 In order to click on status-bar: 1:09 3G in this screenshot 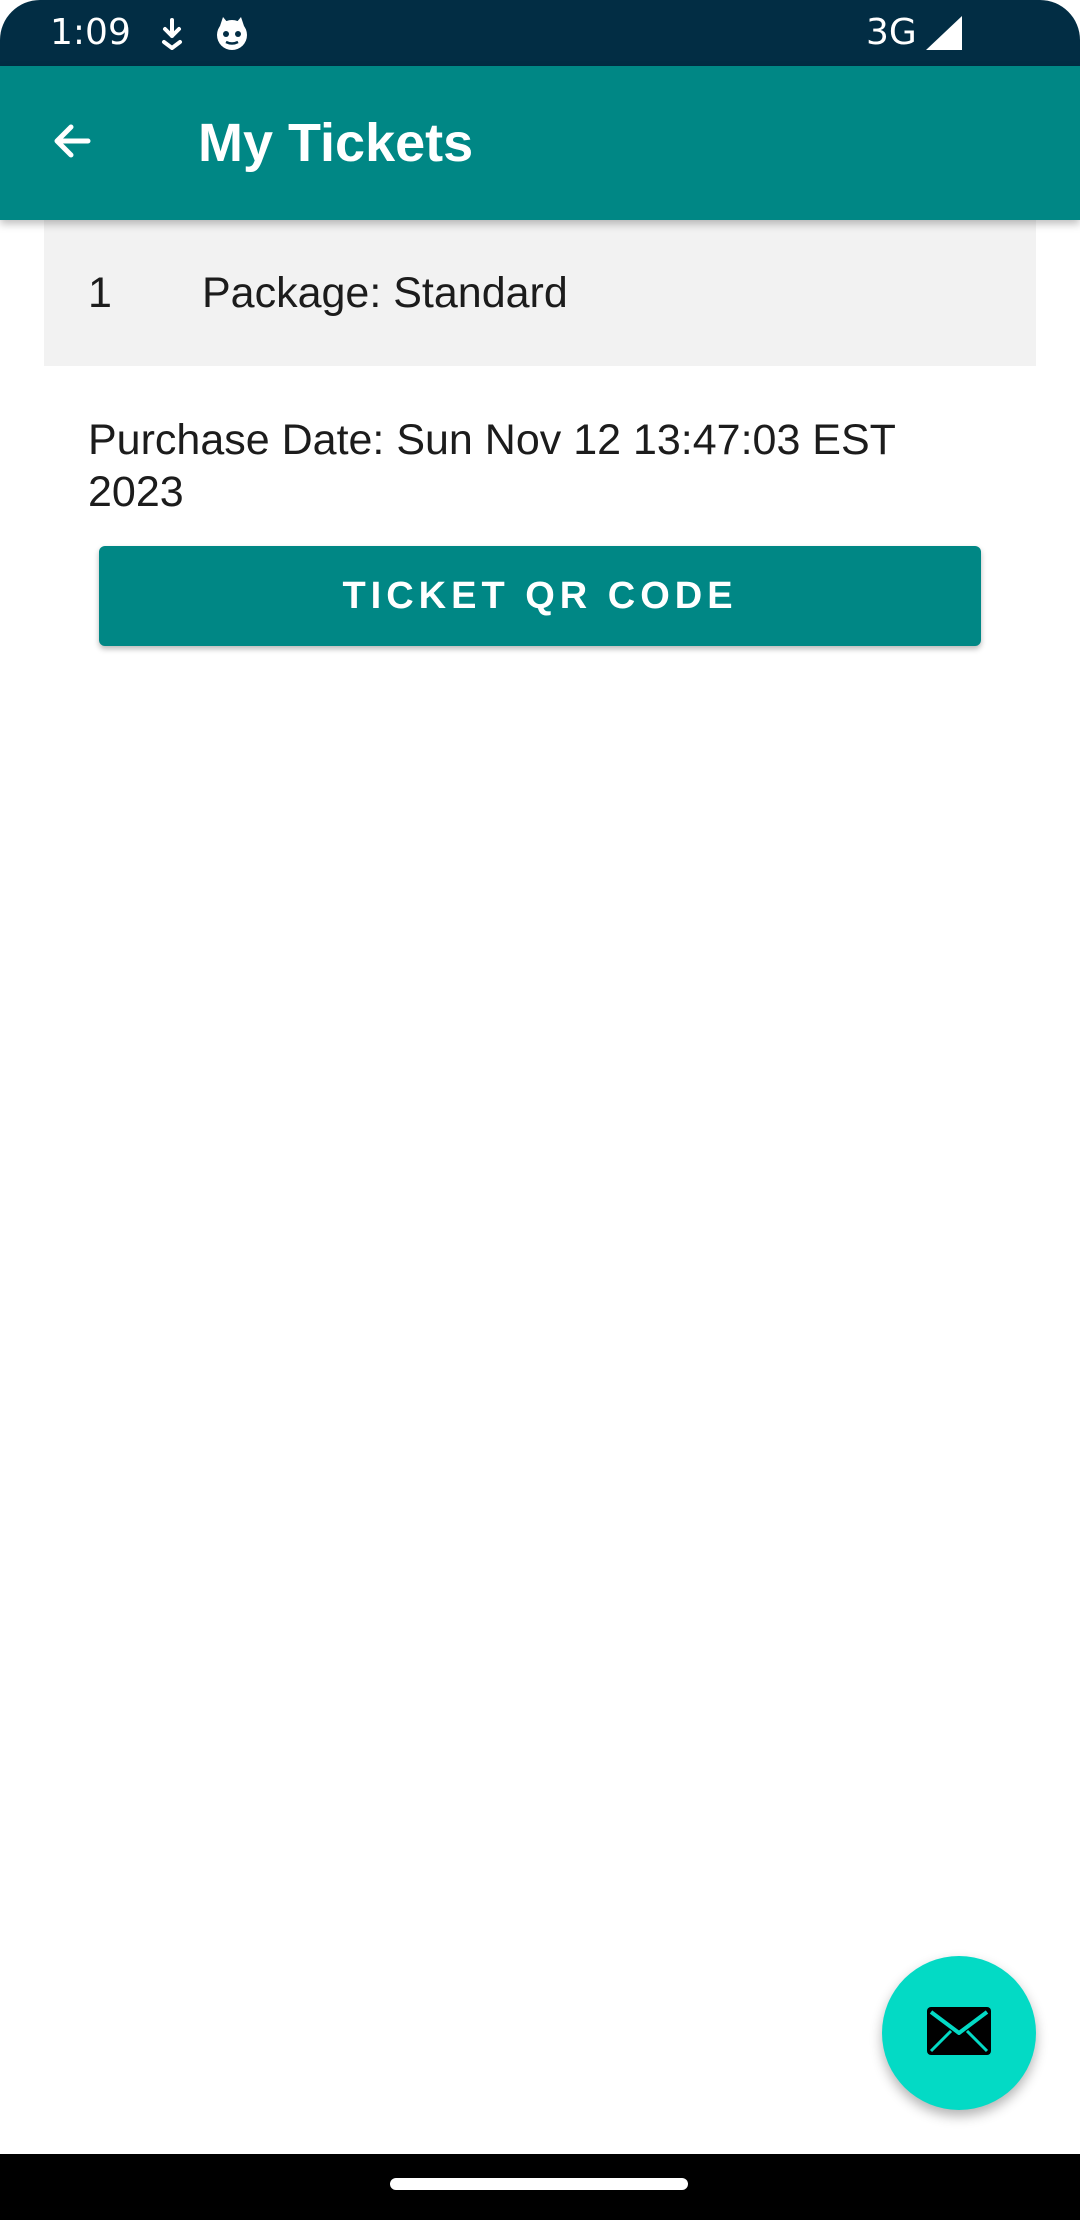, I will do `click(540, 33)`.